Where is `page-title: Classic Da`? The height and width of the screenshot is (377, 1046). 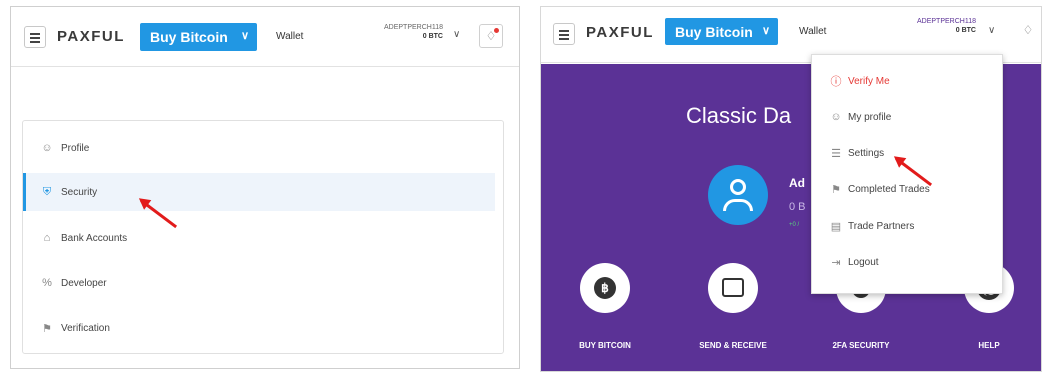
page-title: Classic Da is located at coordinates (739, 115).